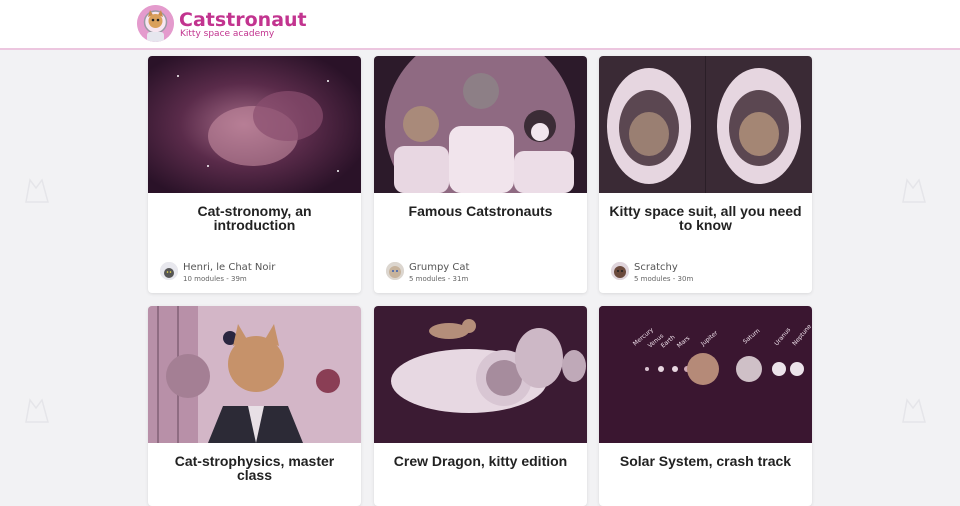 This screenshot has width=960, height=506. I want to click on app-title: Catstronaut, so click(243, 20).